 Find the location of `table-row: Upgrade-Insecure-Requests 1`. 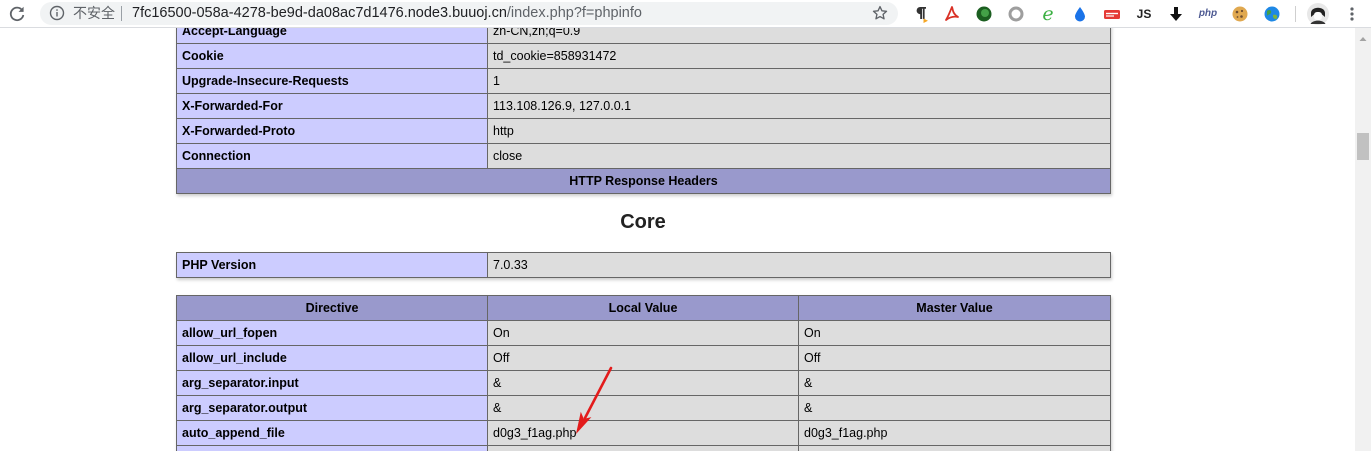

table-row: Upgrade-Insecure-Requests 1 is located at coordinates (643, 81).